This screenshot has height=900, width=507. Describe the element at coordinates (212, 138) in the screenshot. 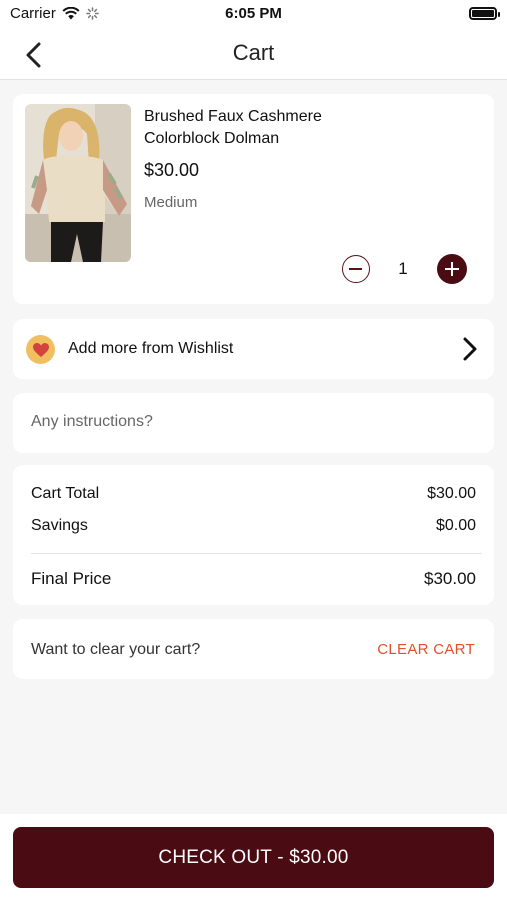

I see `product-name-line2: Colorblock Dolman` at that location.